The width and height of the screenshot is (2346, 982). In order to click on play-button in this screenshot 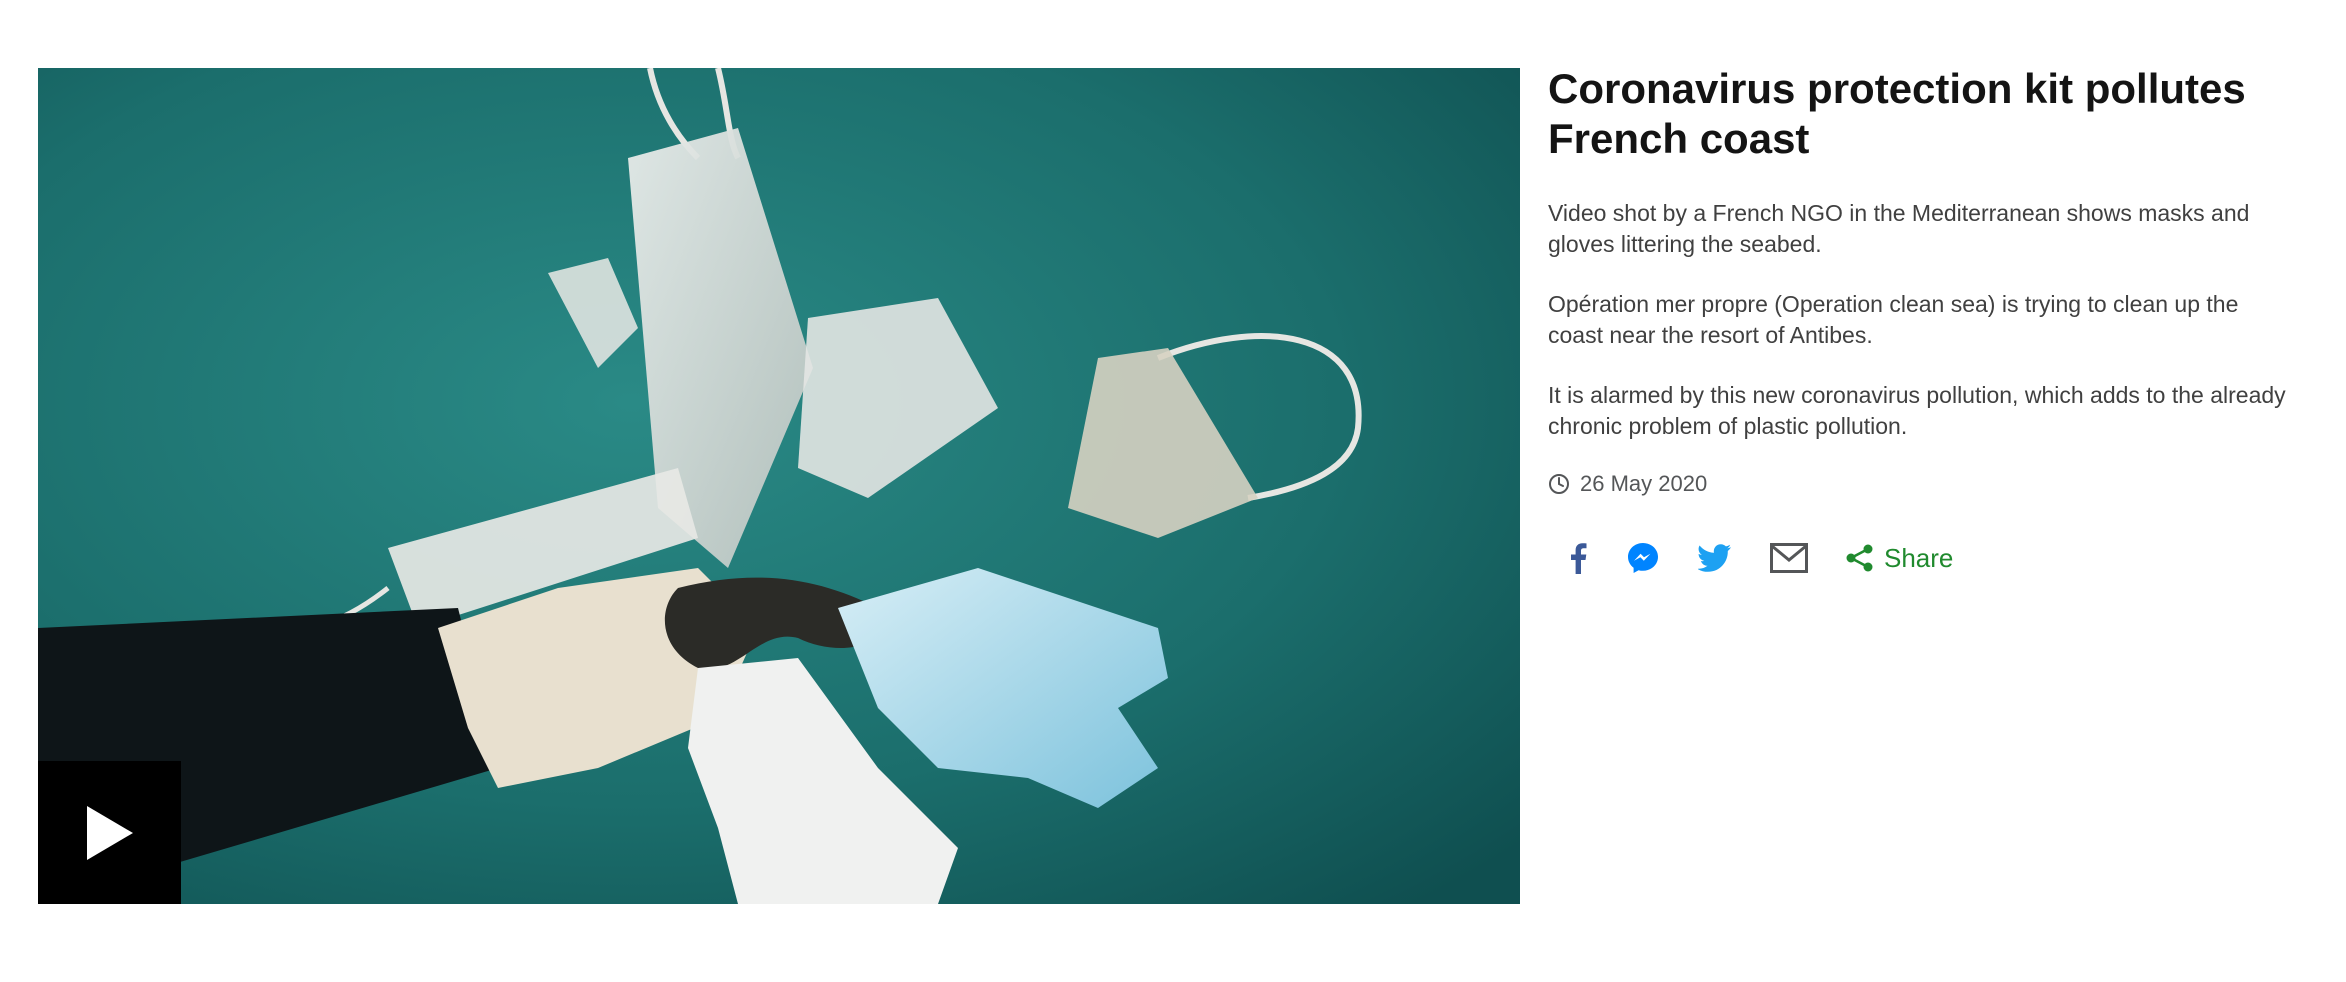, I will do `click(109, 832)`.